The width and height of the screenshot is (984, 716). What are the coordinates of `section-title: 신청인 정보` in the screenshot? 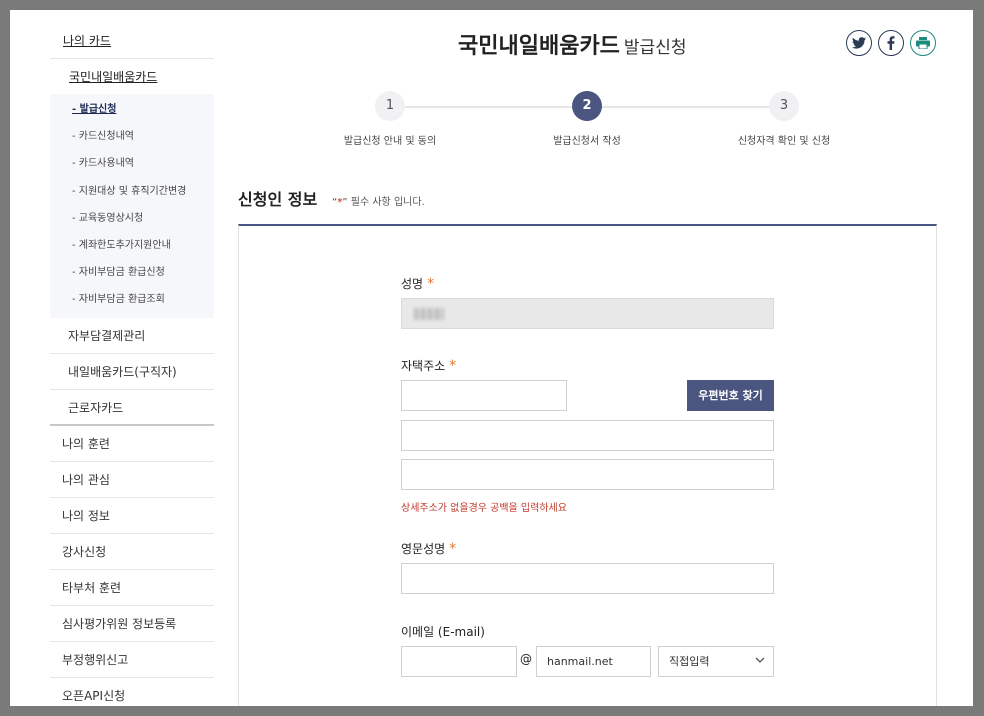 It's located at (278, 199).